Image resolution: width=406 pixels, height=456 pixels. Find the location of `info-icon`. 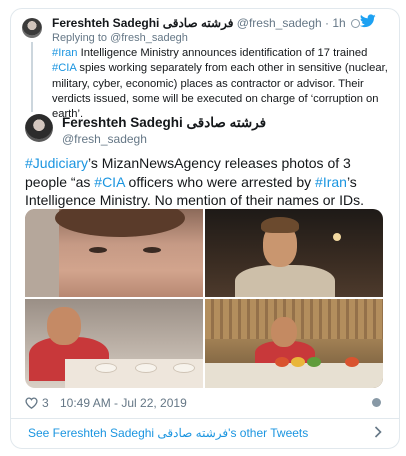

info-icon is located at coordinates (356, 24).